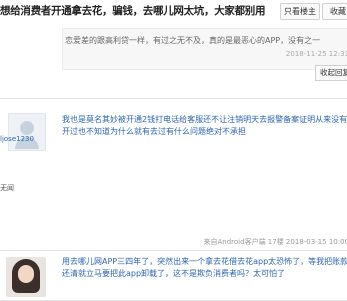 This screenshot has height=301, width=347. I want to click on user-rank-tag: 无闻, so click(7, 188).